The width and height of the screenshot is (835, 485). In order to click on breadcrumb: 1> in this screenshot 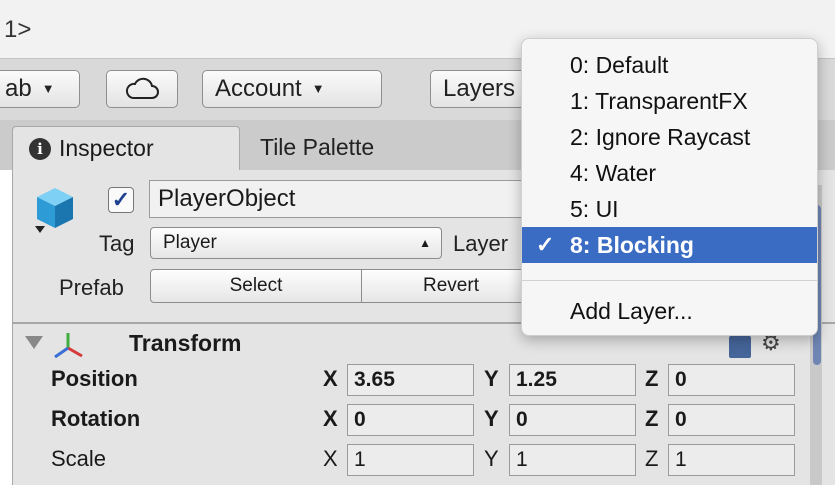, I will do `click(18, 29)`.